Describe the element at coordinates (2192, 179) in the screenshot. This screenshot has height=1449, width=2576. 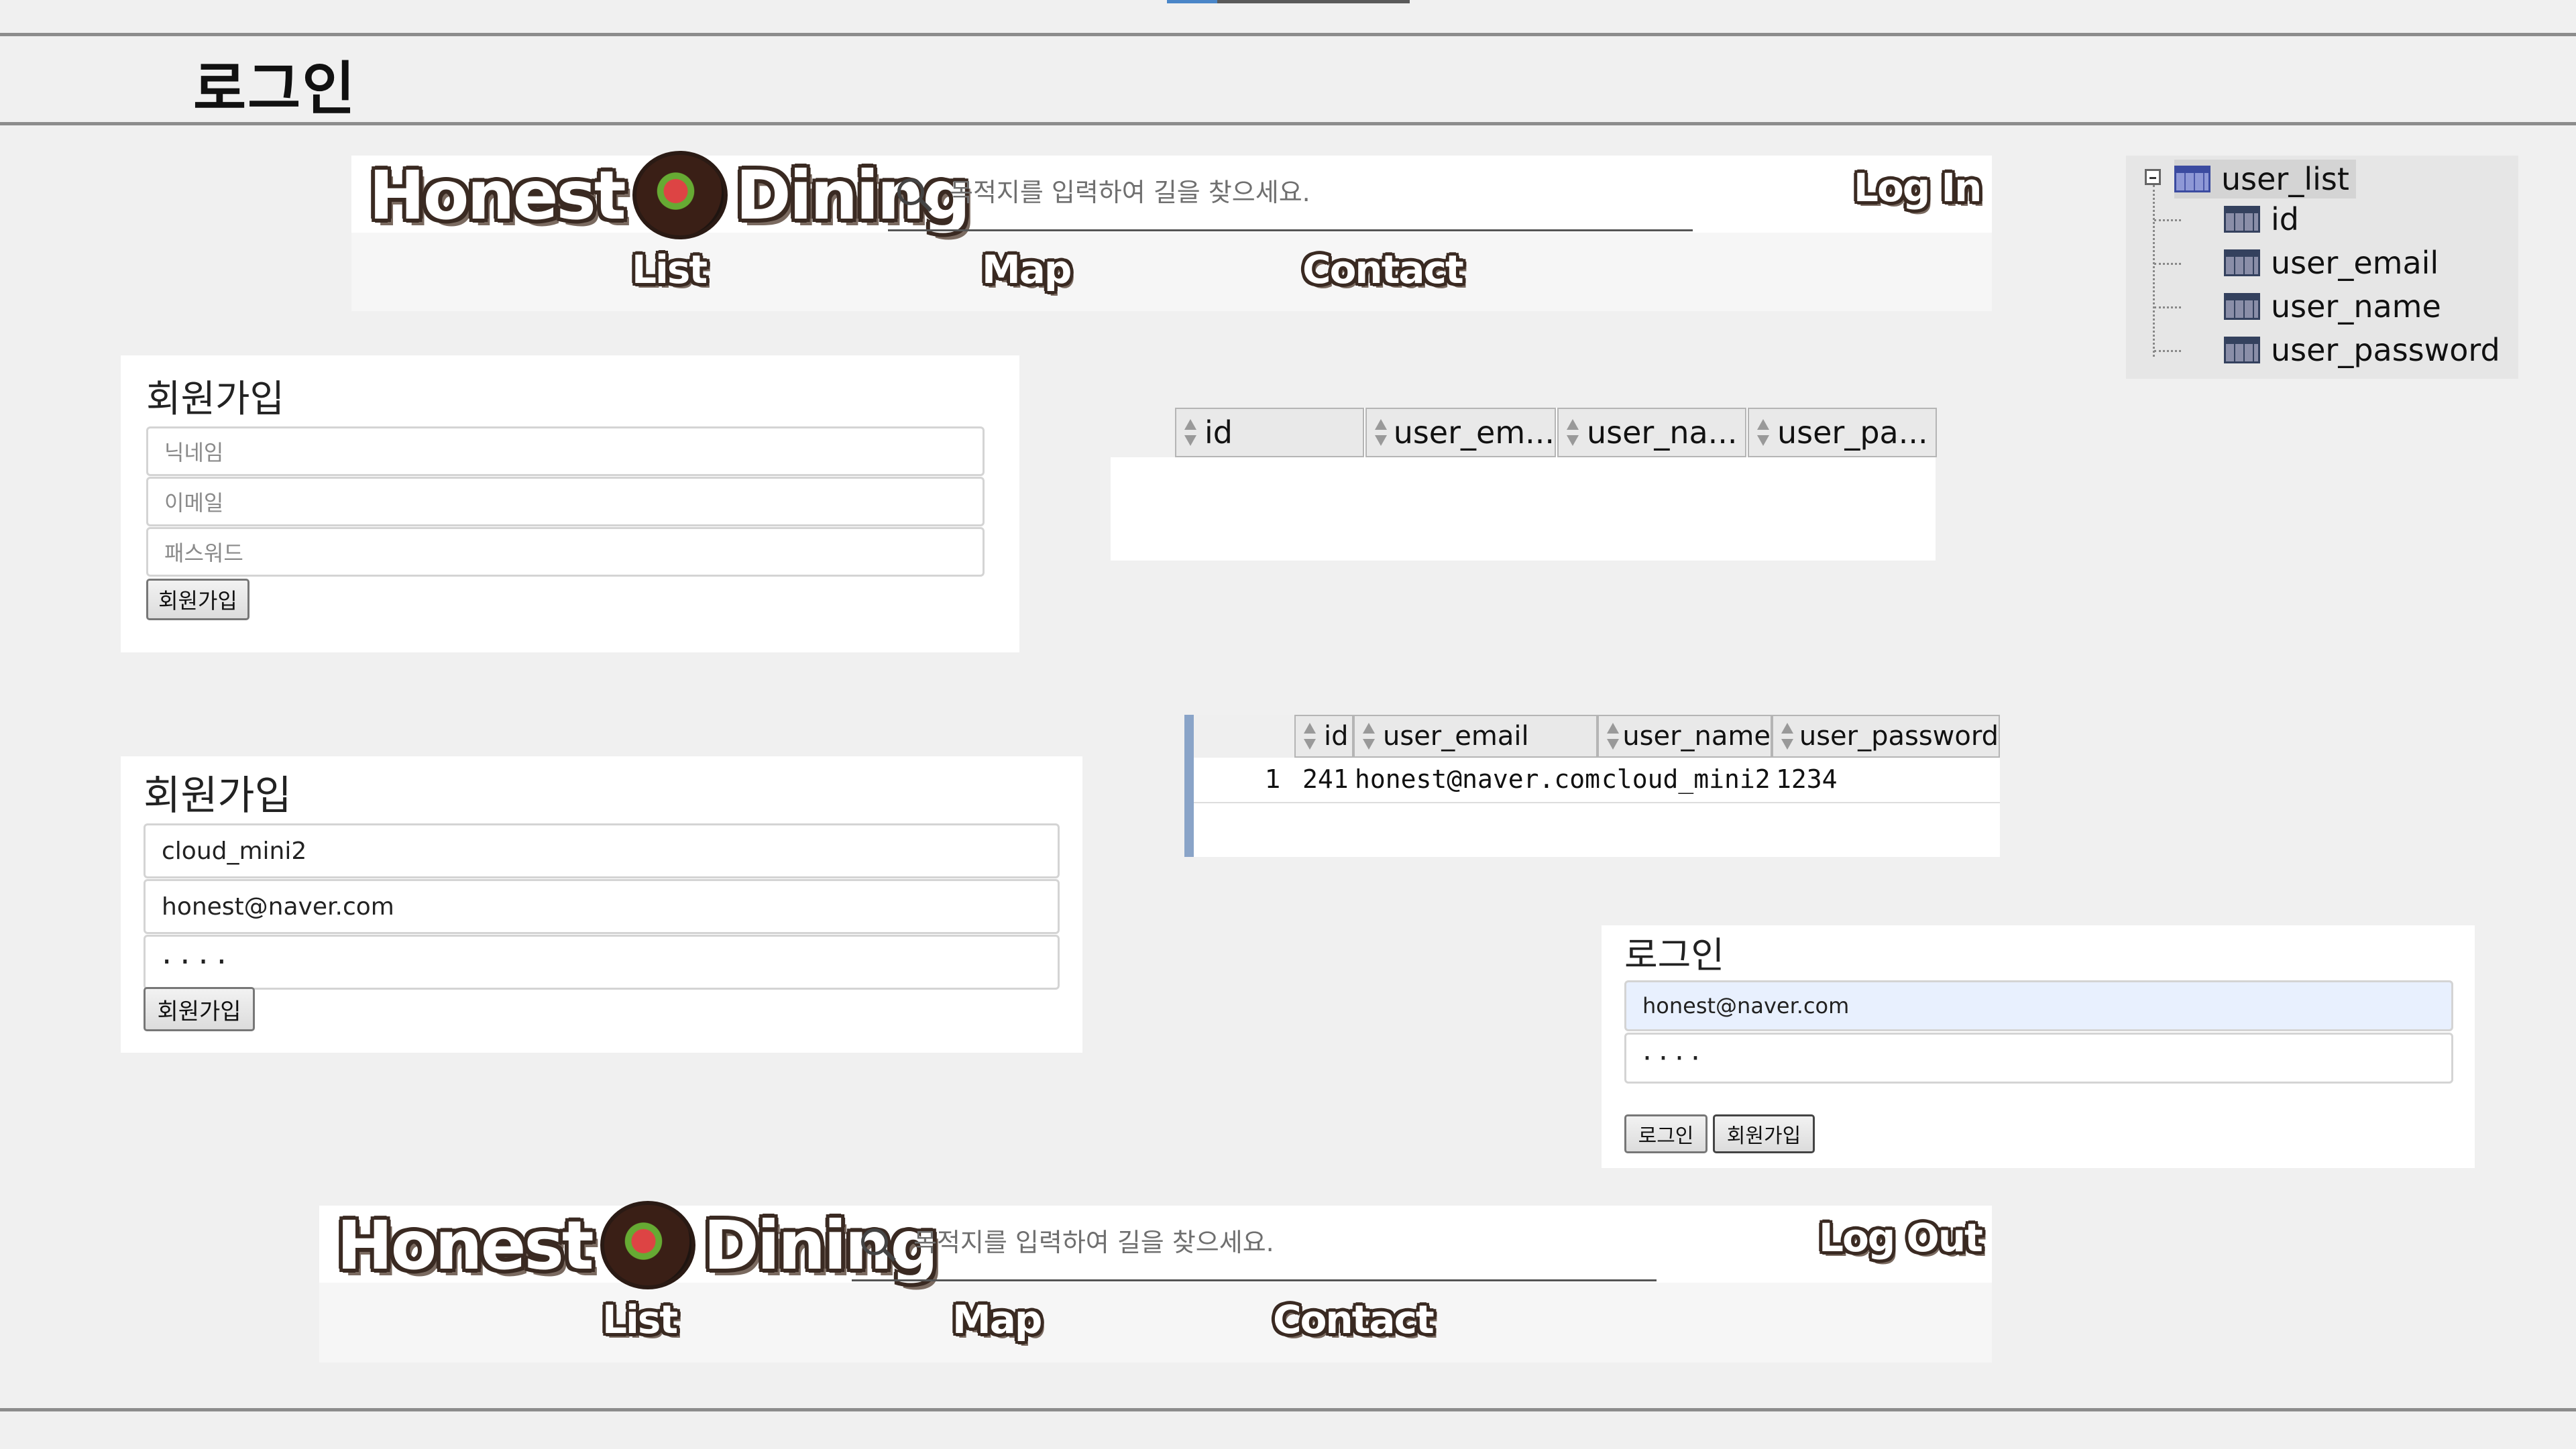
I see `table-icon` at that location.